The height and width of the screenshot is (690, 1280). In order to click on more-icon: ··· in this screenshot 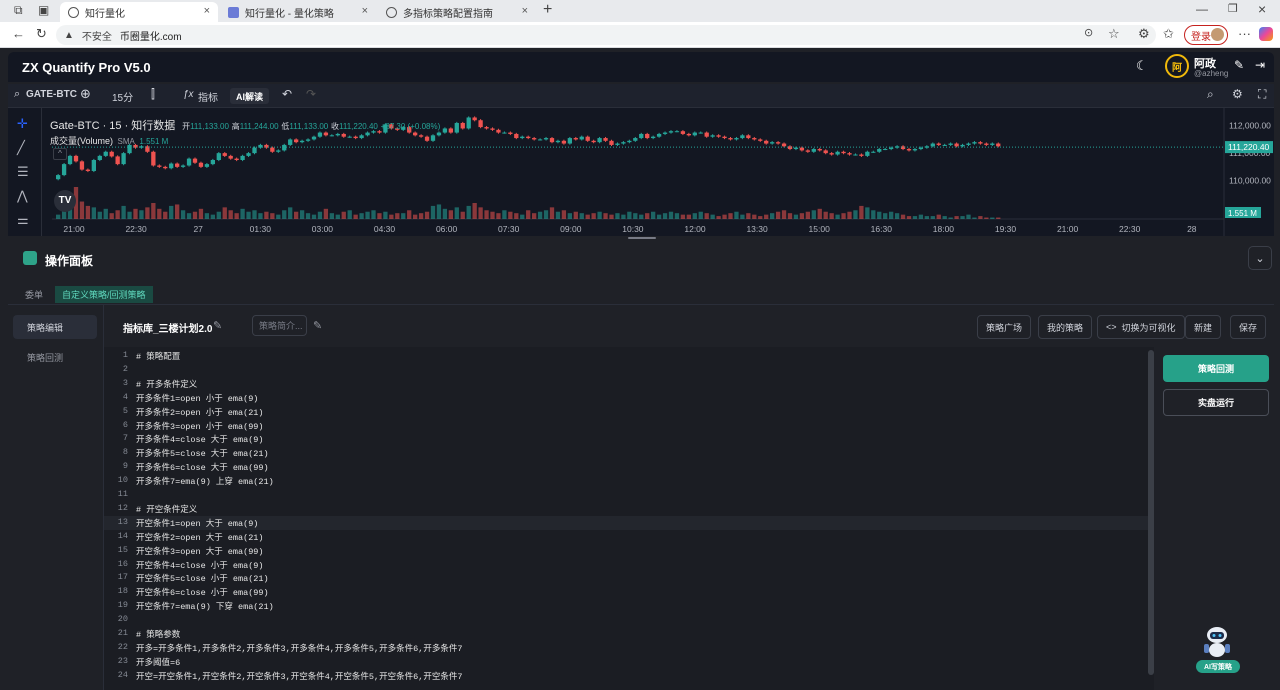, I will do `click(1244, 33)`.